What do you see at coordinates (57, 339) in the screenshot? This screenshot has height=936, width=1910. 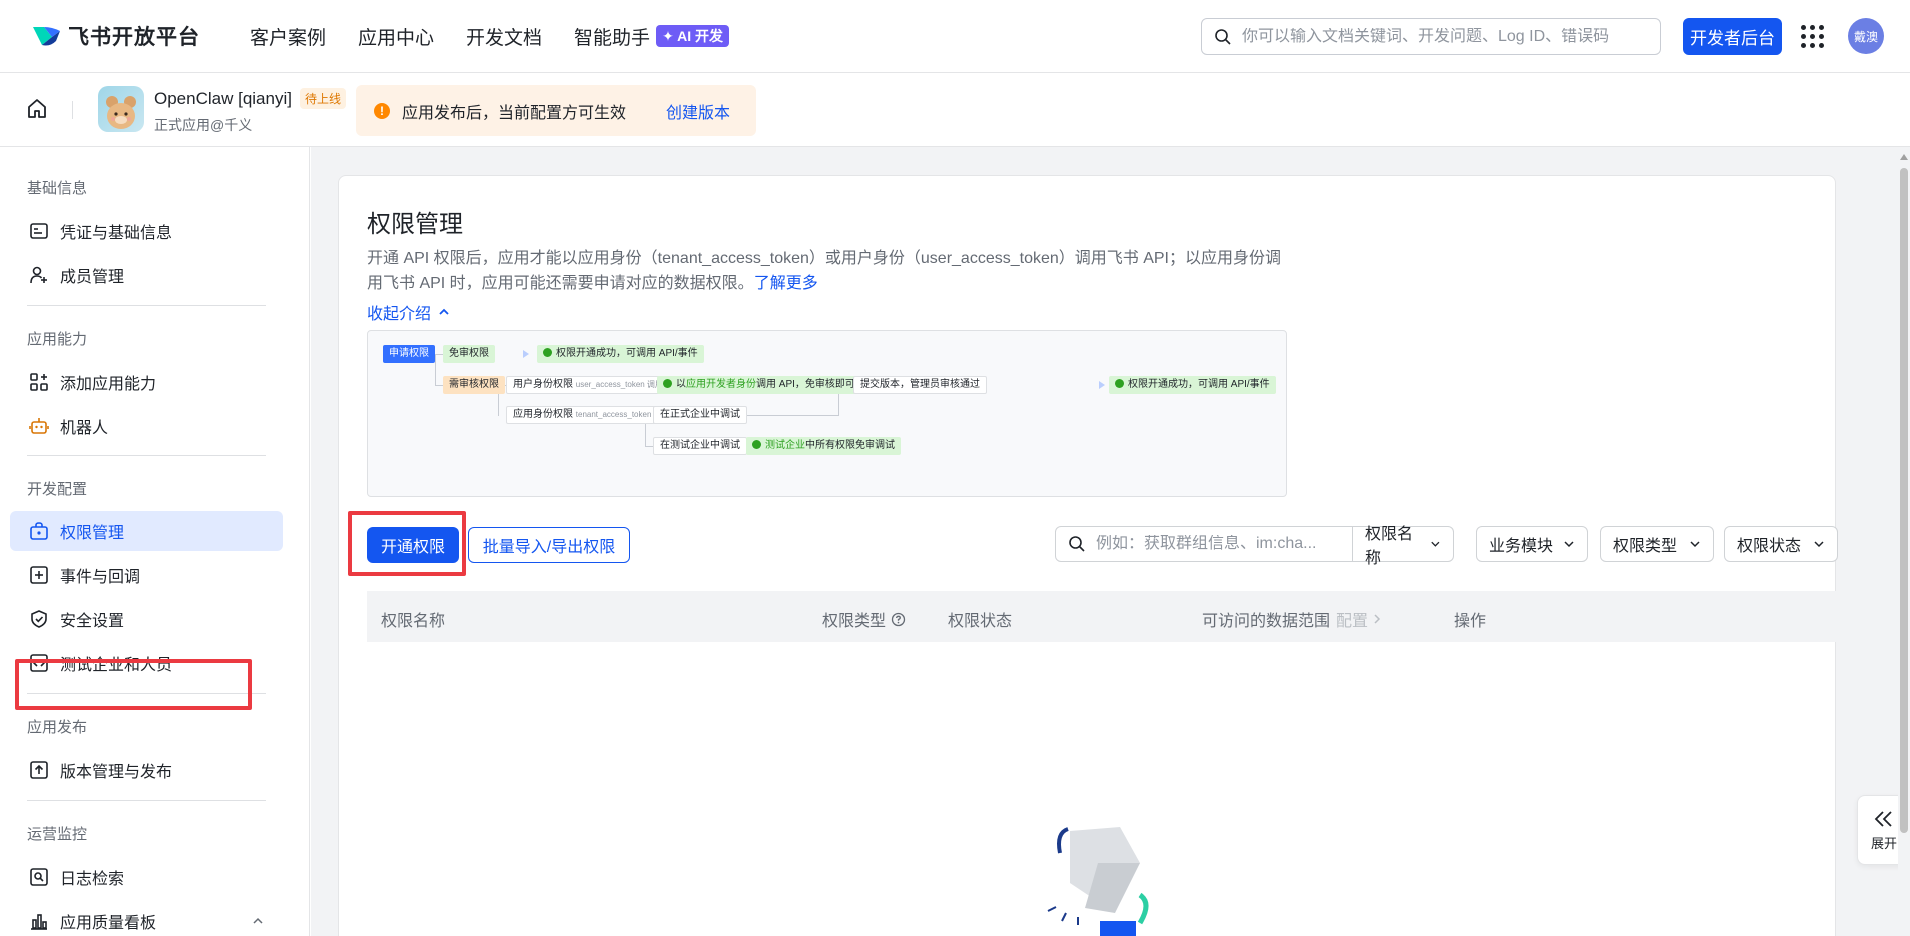 I see `sidebar-section-title: 应用能力` at bounding box center [57, 339].